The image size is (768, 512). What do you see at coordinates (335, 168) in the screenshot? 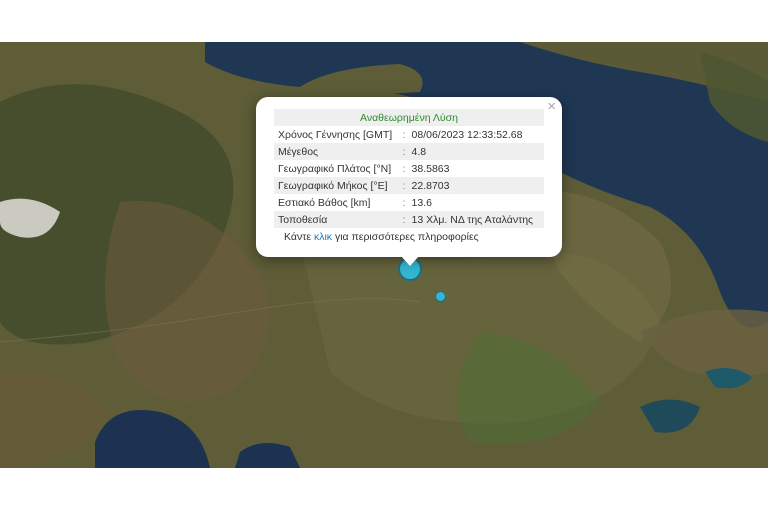
I see `row-label: Γεωγραφικό Πλάτος [°N]` at bounding box center [335, 168].